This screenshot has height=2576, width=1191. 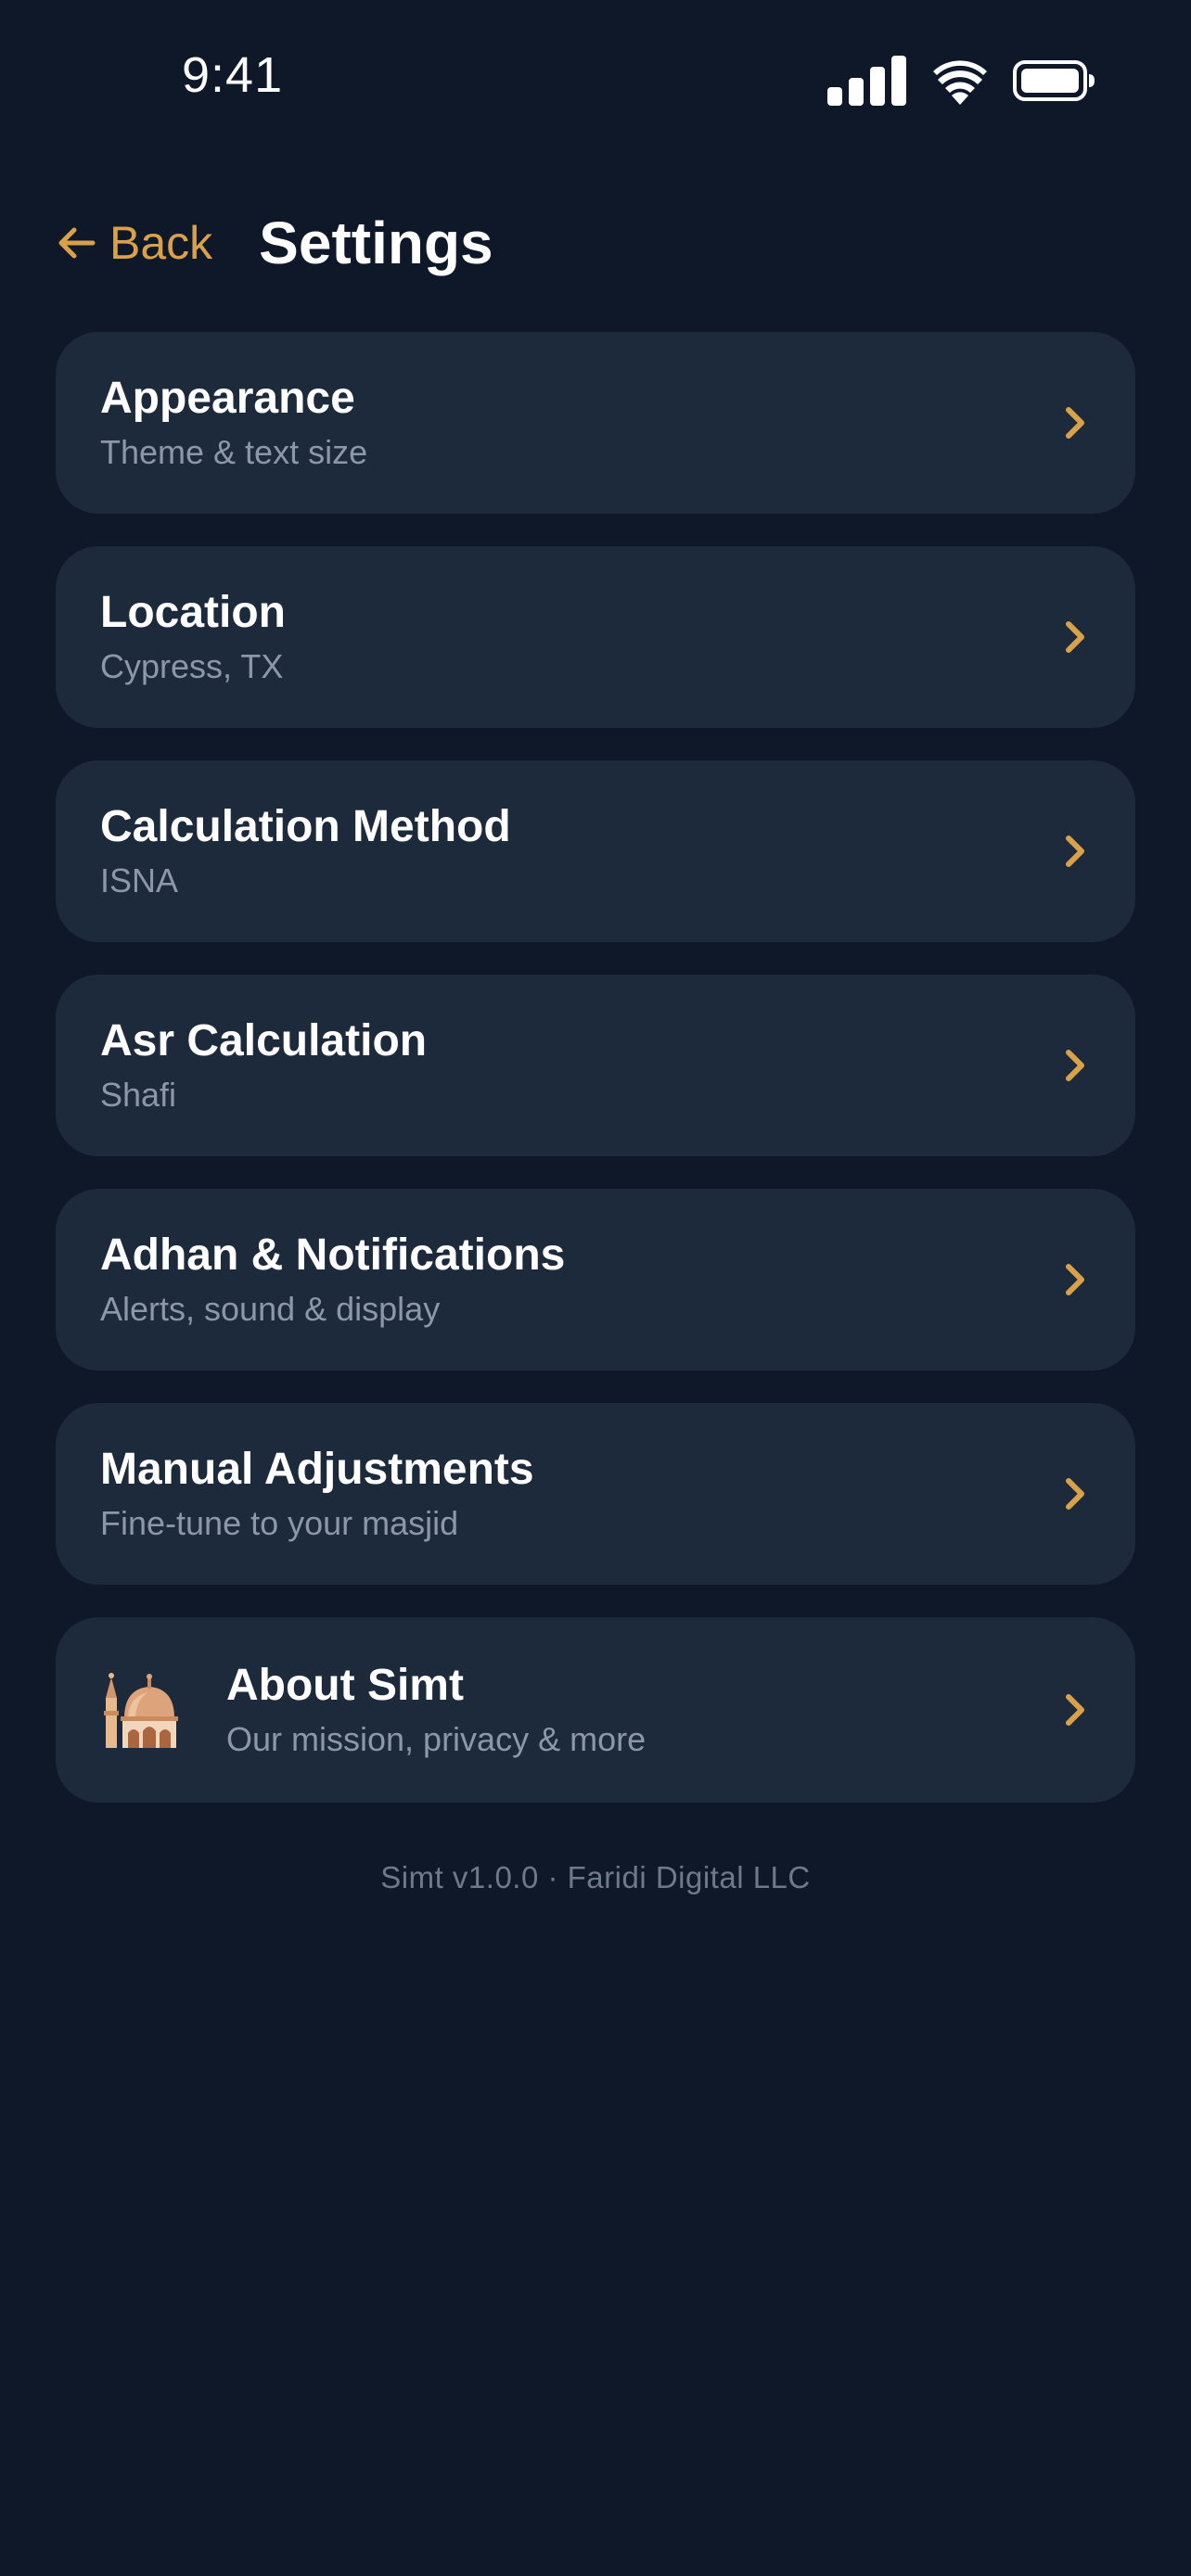 What do you see at coordinates (234, 452) in the screenshot?
I see `settings-item-subtitle: Theme & text size` at bounding box center [234, 452].